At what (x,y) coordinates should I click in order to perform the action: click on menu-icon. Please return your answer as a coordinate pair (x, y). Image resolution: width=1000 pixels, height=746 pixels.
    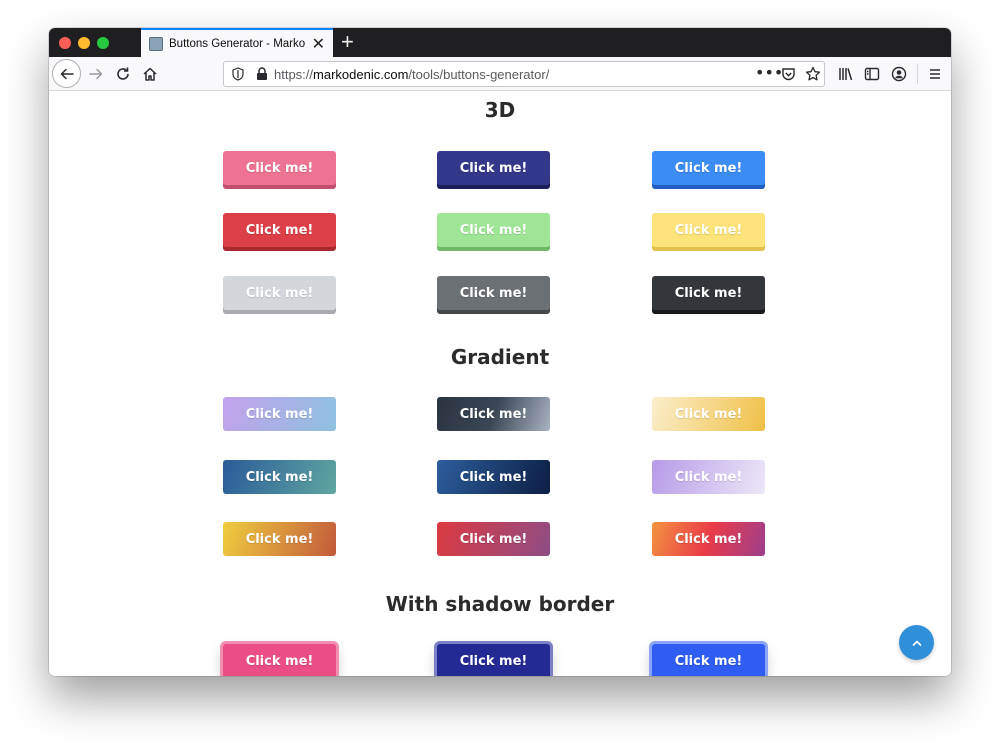
    Looking at the image, I should click on (935, 74).